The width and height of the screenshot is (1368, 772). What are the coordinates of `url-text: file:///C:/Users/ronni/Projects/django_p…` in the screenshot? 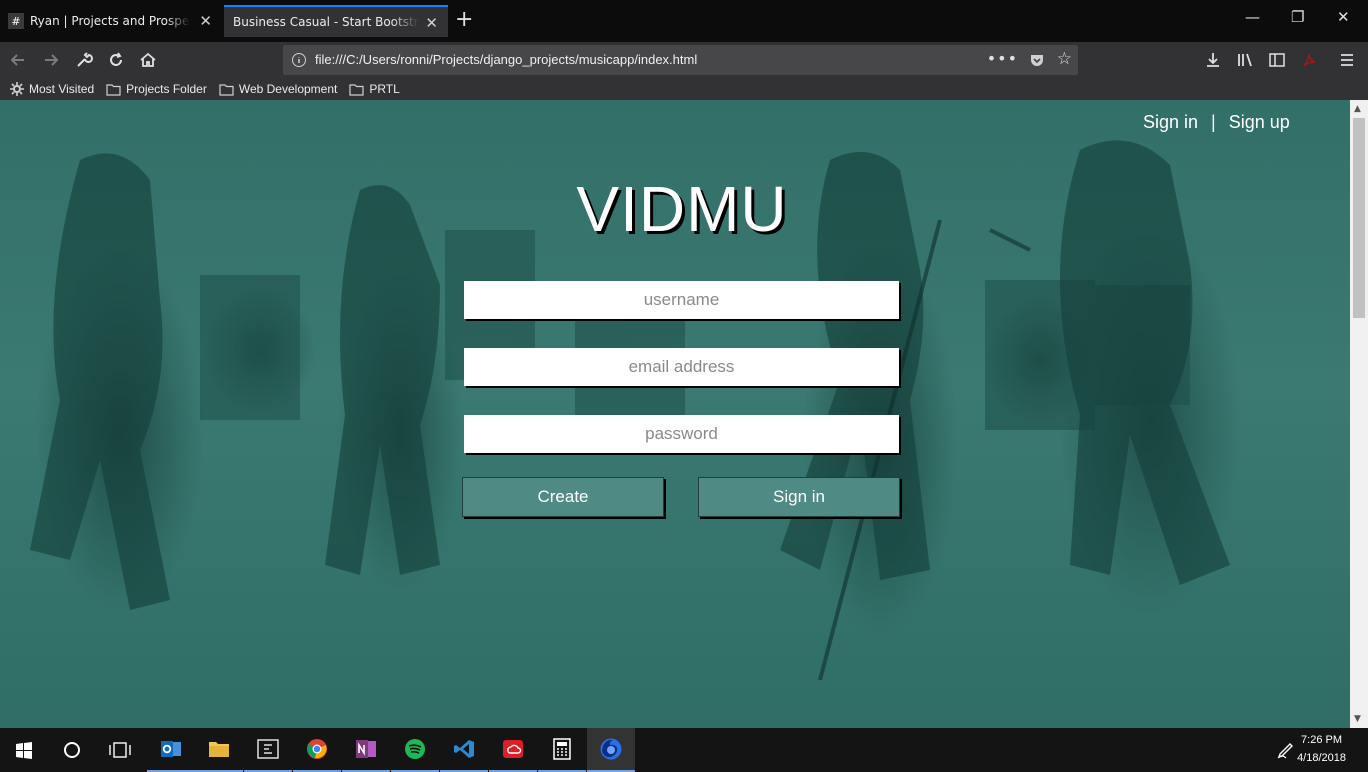 It's located at (506, 59).